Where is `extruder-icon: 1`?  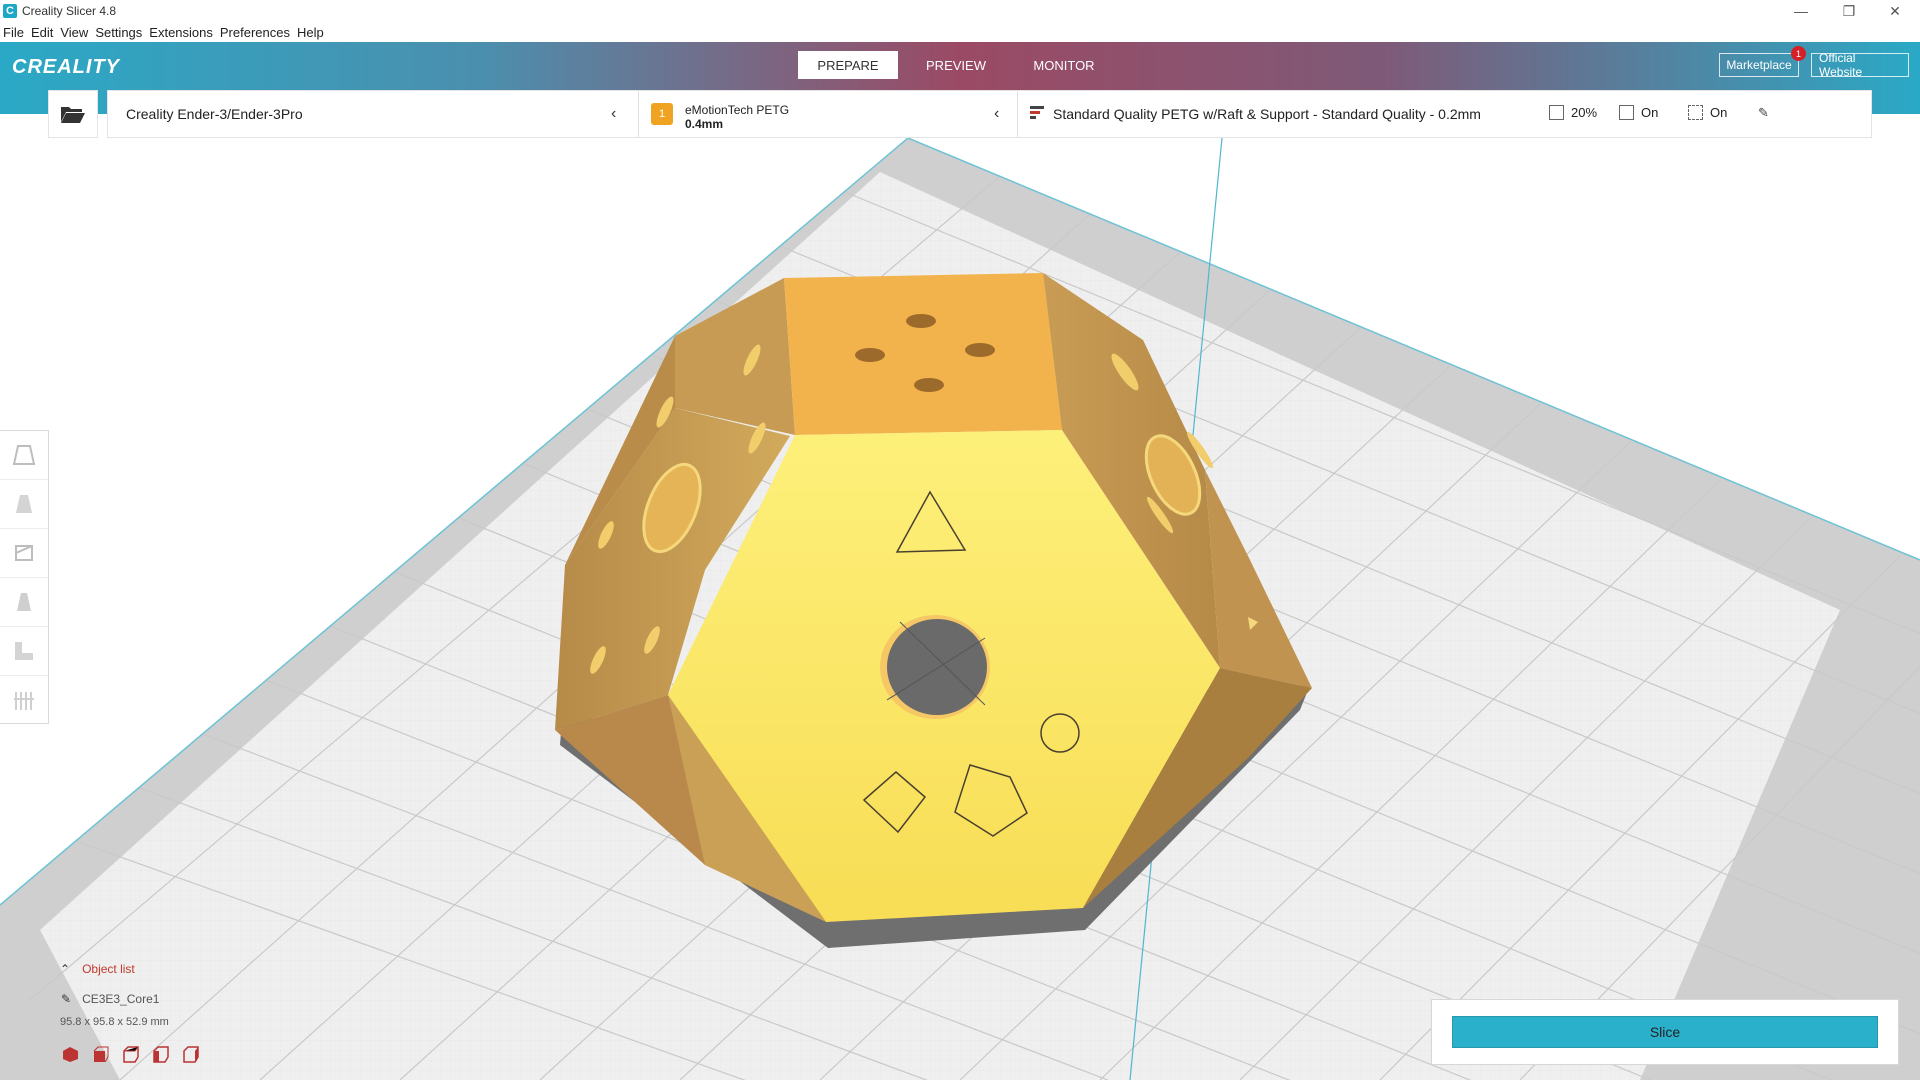
extruder-icon: 1 is located at coordinates (662, 114).